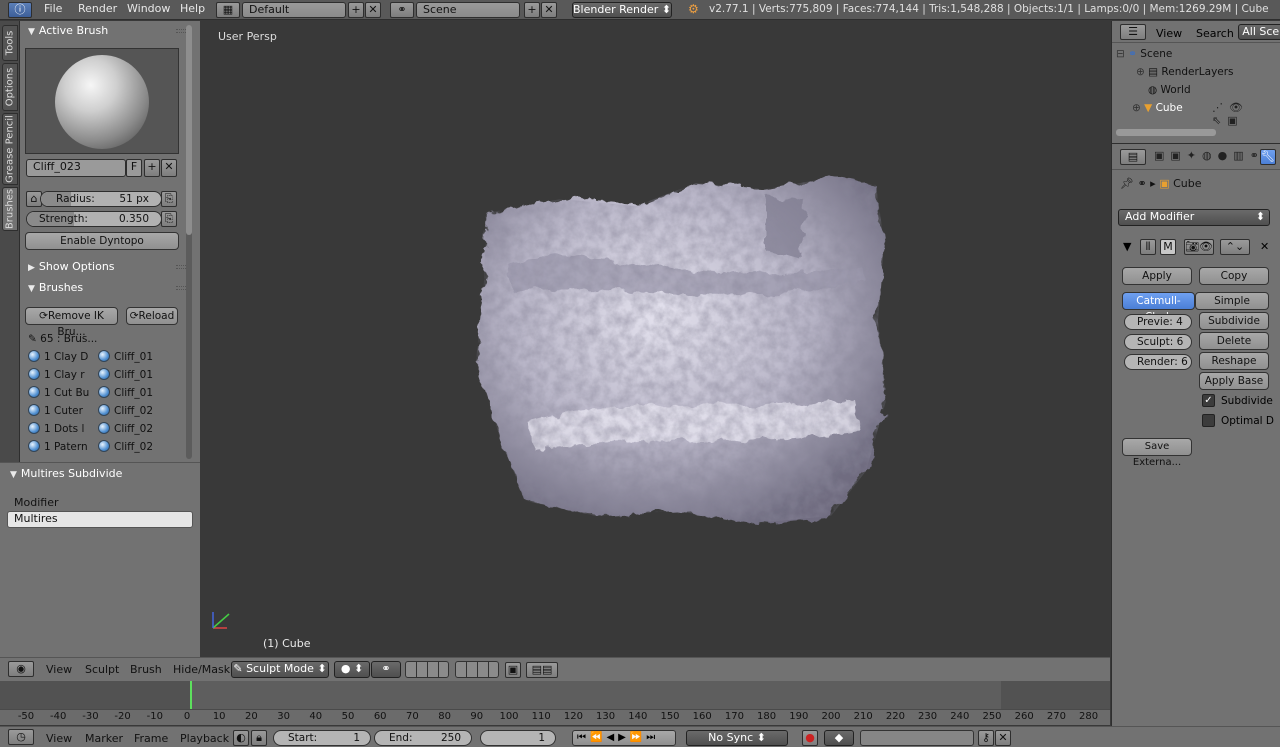 Image resolution: width=1280 pixels, height=747 pixels. I want to click on tab-tools: Tools, so click(10, 43).